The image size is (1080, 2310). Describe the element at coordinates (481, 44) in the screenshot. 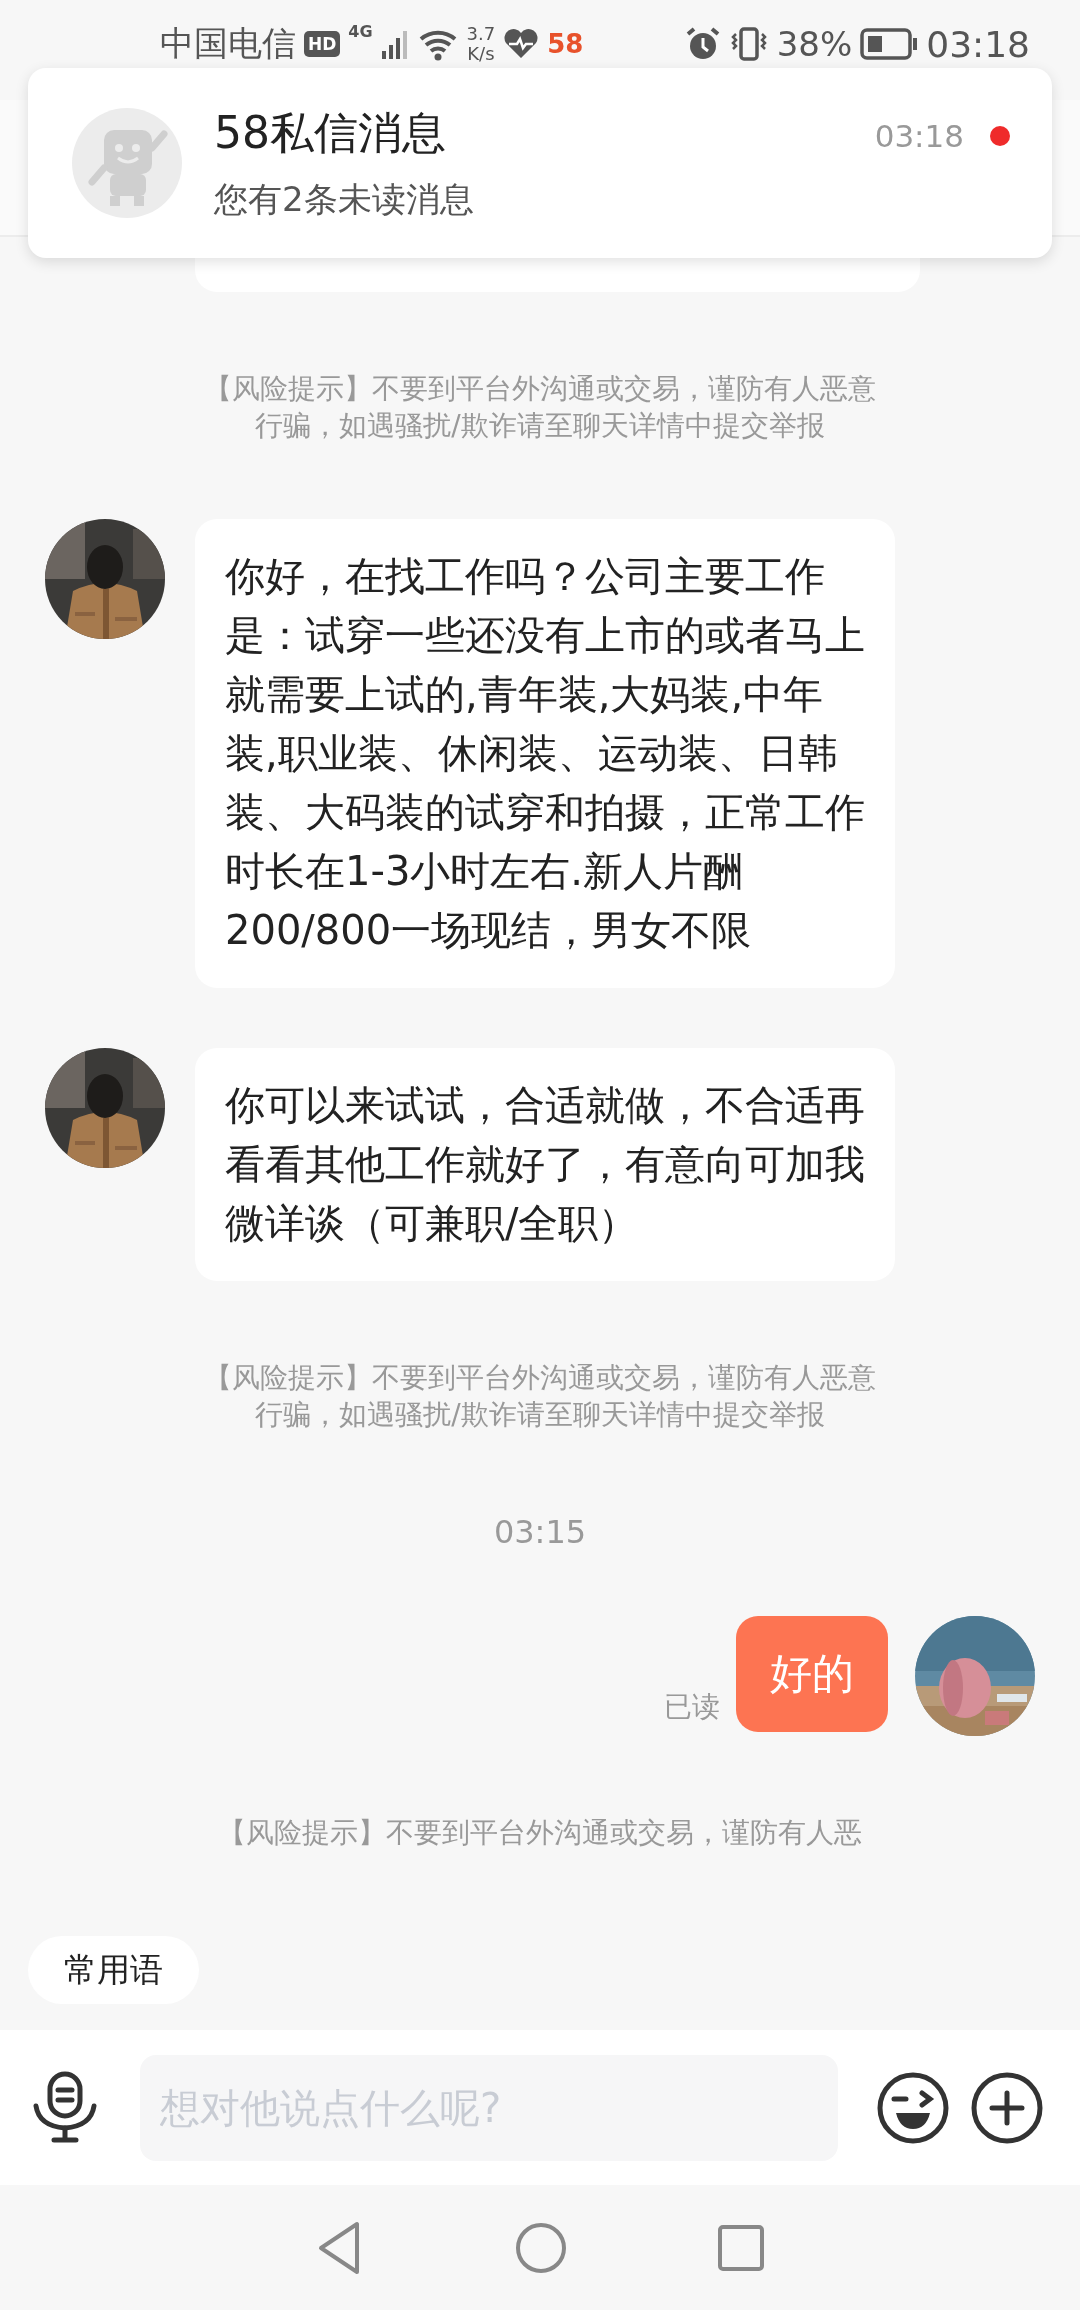

I see `network-speed: 3.7 K/s` at that location.